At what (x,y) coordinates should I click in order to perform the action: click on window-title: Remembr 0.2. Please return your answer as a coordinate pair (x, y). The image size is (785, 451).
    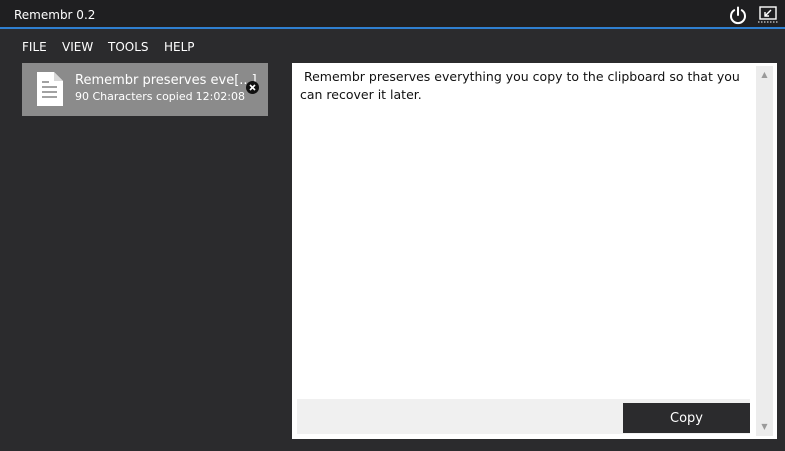
    Looking at the image, I should click on (55, 15).